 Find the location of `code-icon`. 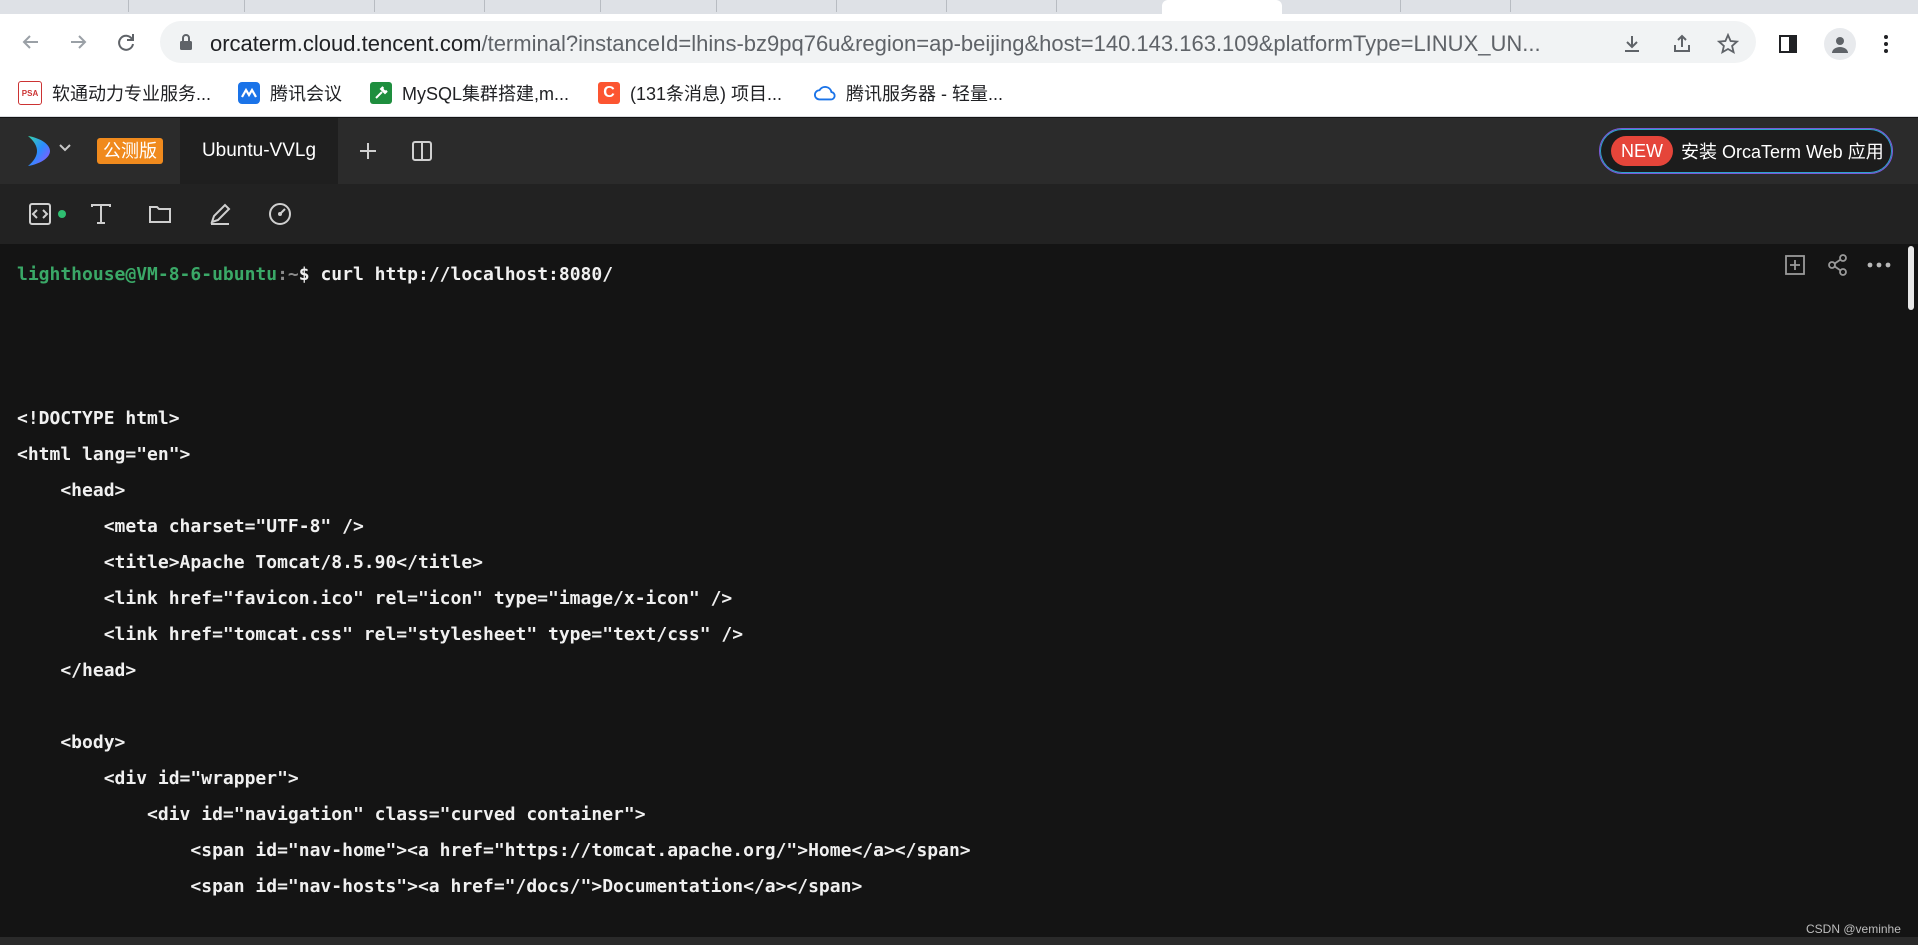

code-icon is located at coordinates (40, 214).